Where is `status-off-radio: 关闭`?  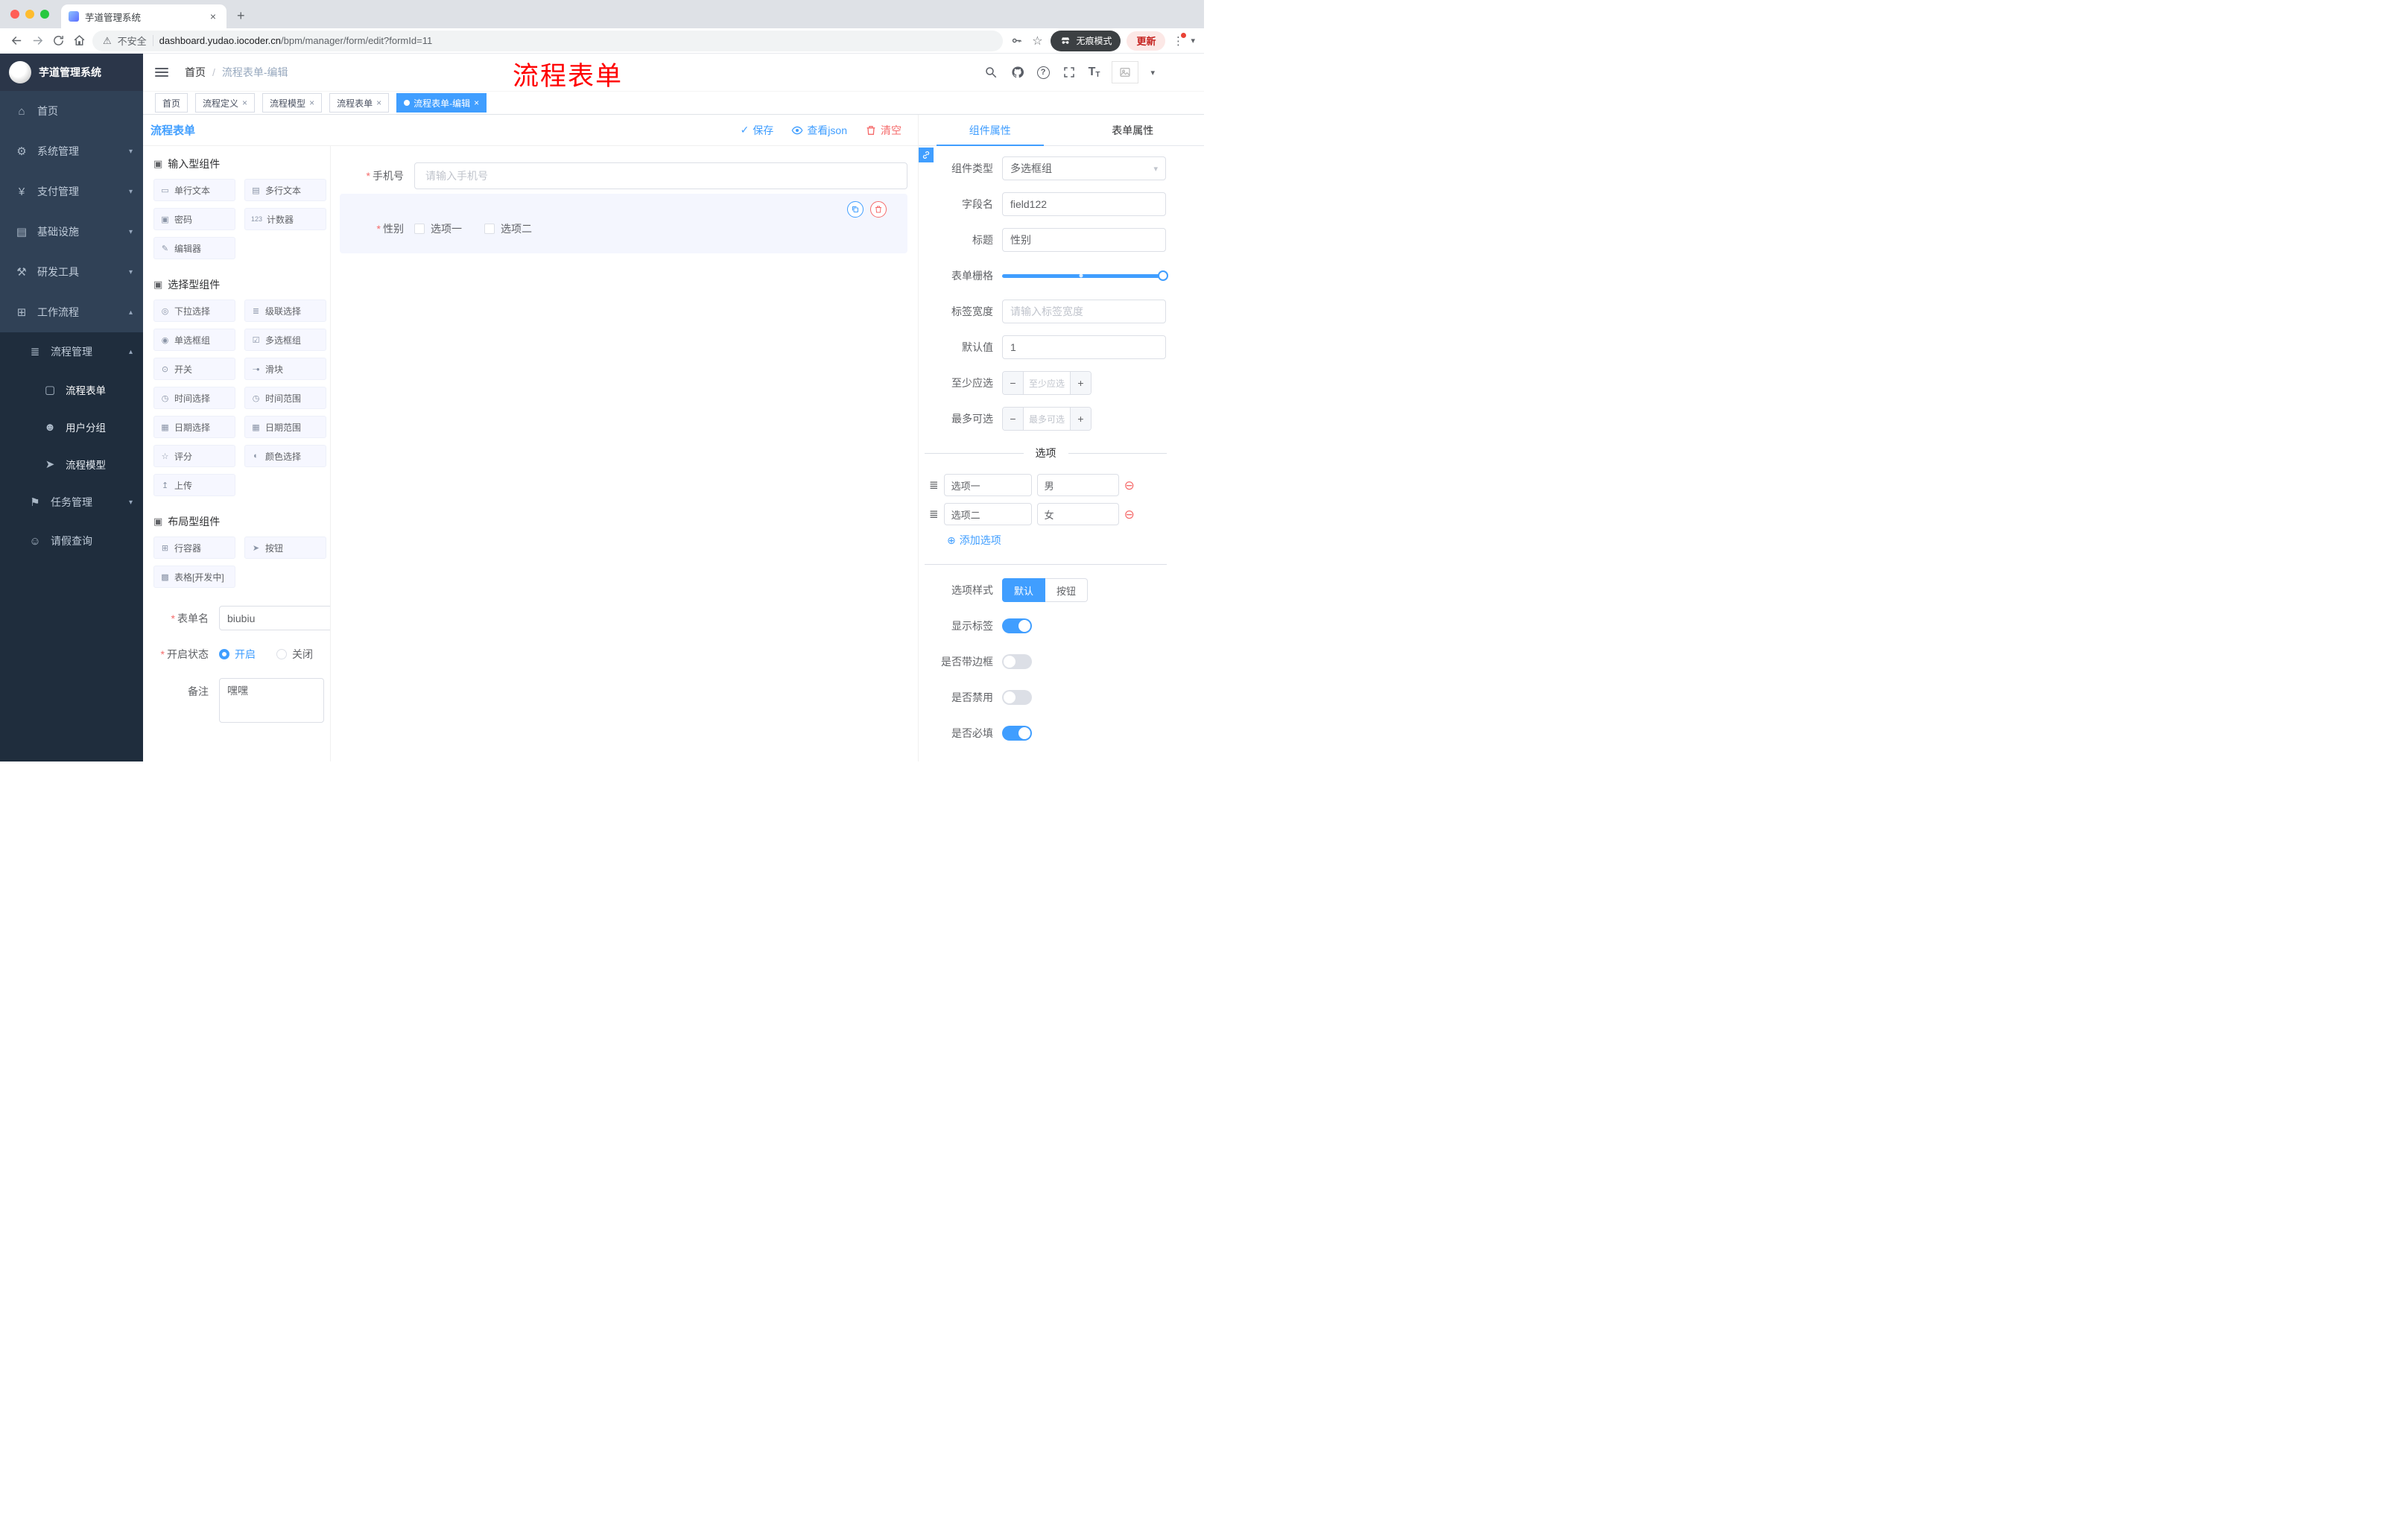
status-off-radio: 关闭 is located at coordinates (294, 655).